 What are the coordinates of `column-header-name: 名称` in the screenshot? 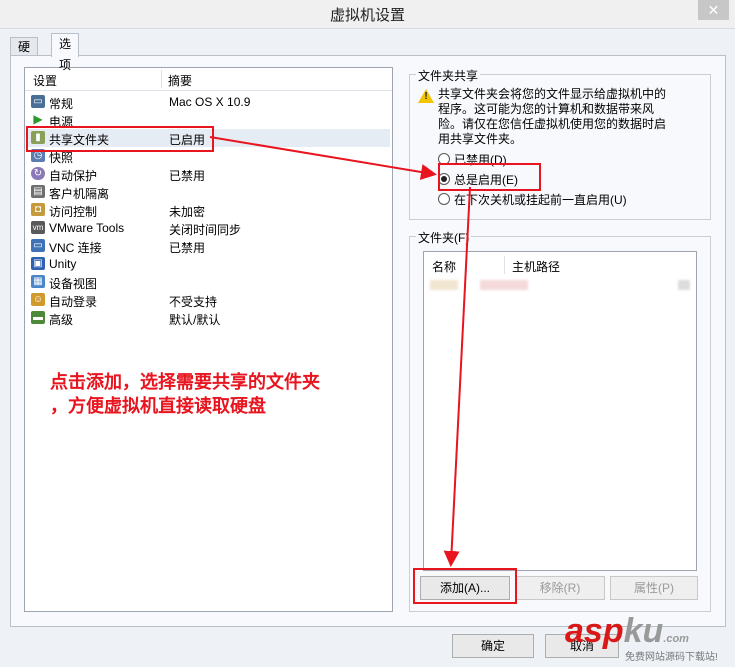 It's located at (444, 266).